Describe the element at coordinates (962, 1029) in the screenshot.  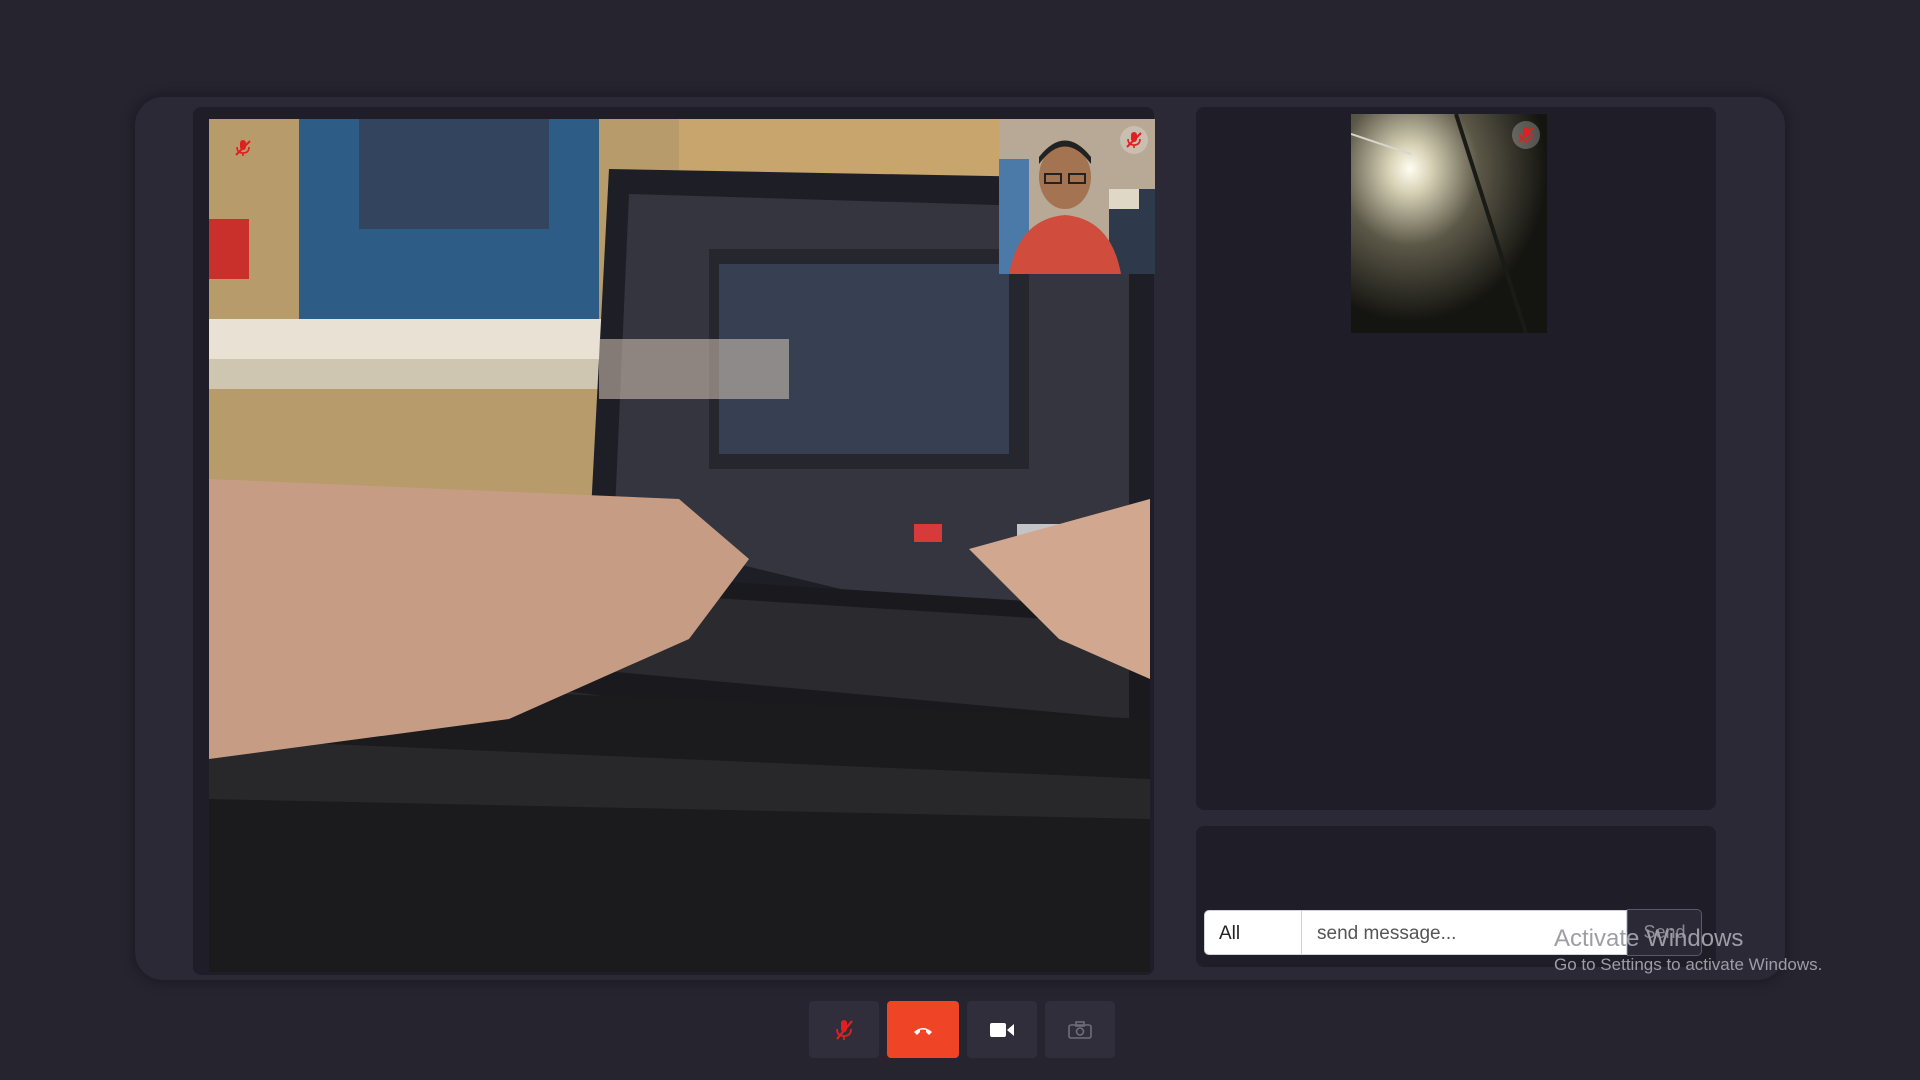
I see `call-controls` at that location.